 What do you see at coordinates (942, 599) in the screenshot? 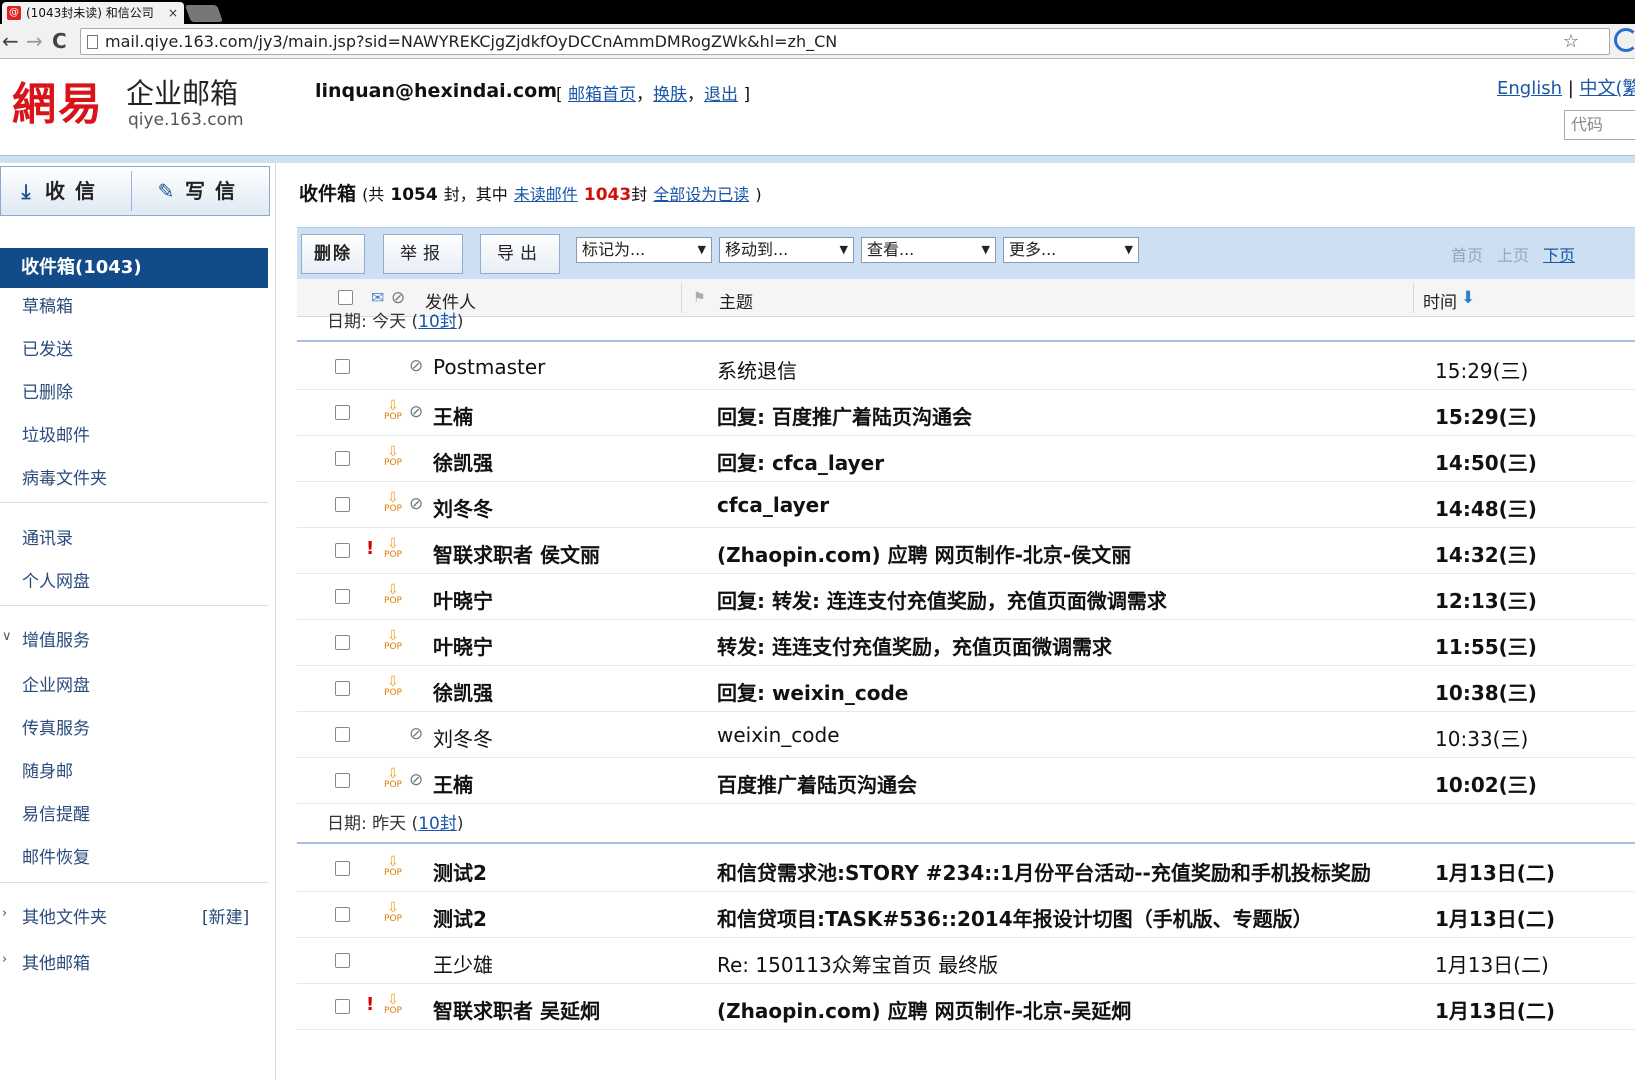
I see `mail-subject: 回复: 转发: 连连支付充值奖励，充值页面微调需求` at bounding box center [942, 599].